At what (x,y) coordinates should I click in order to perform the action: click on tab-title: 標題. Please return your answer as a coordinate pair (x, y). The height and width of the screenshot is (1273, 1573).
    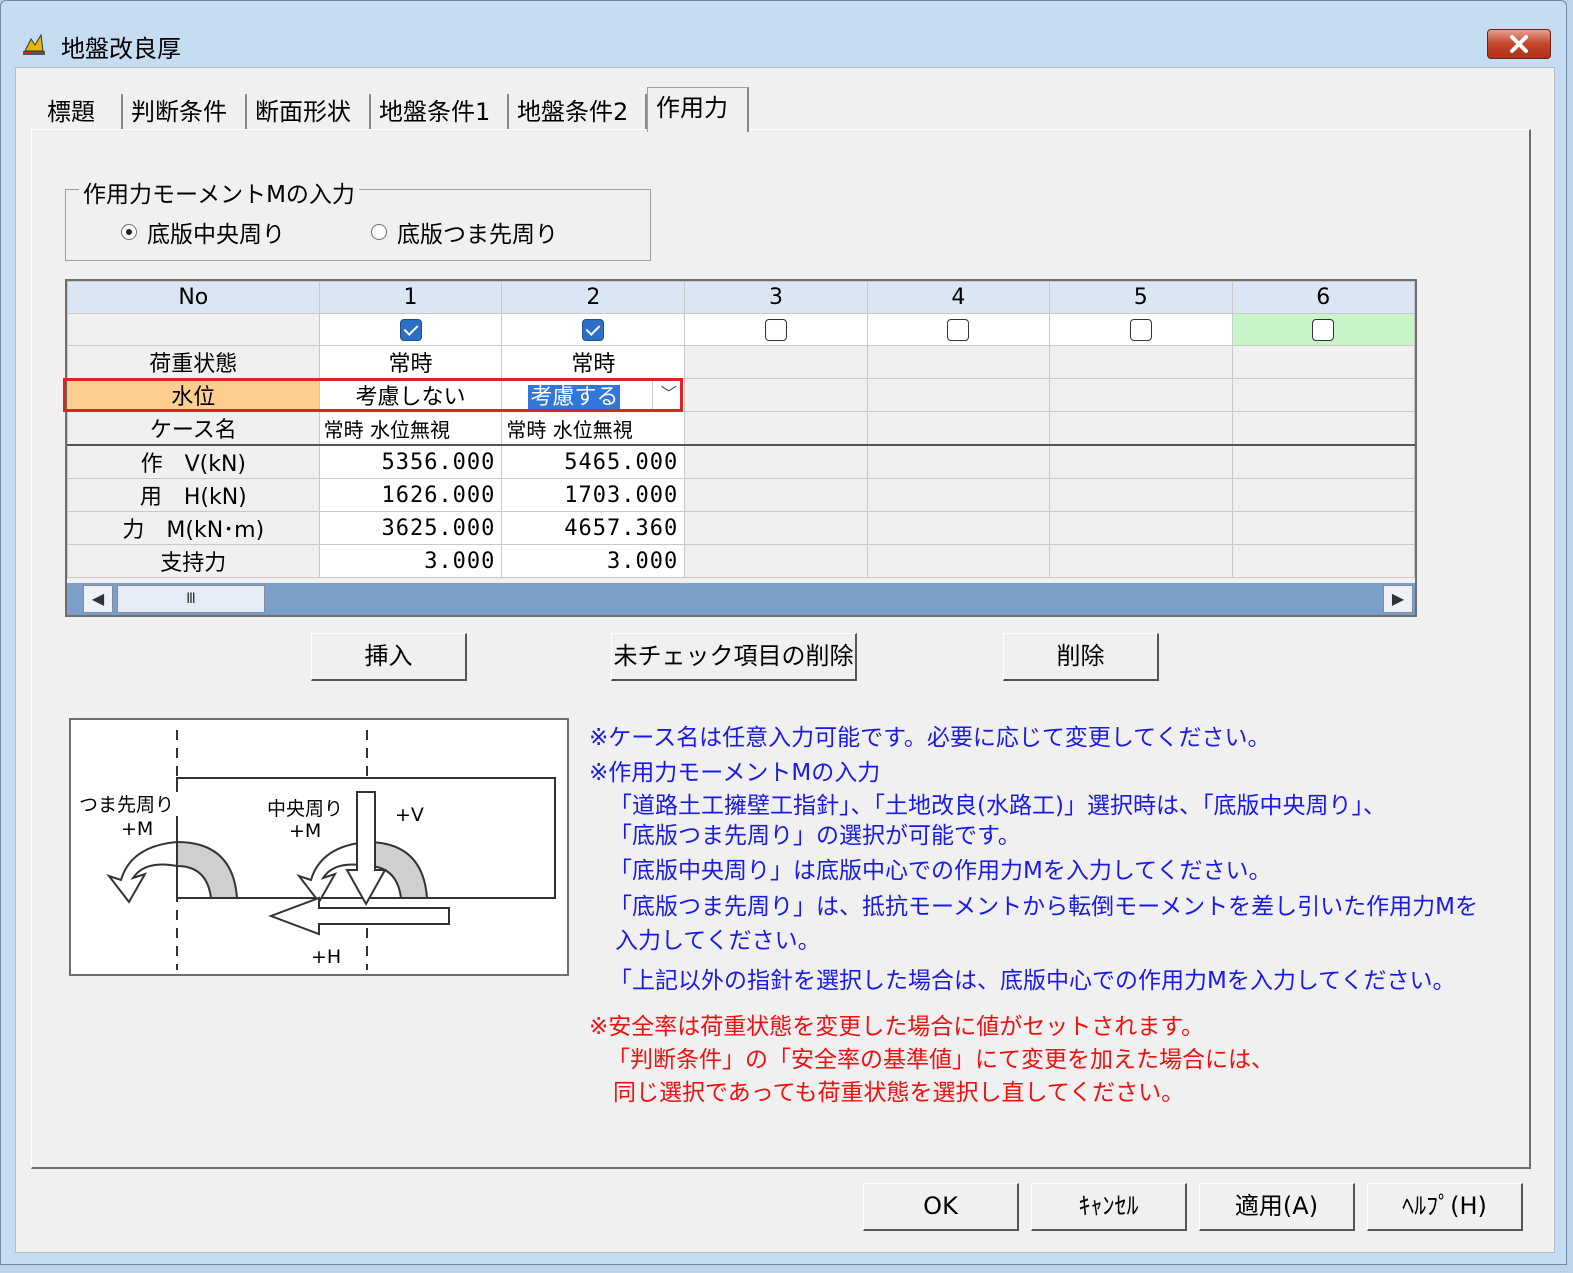
    Looking at the image, I should click on (81, 112).